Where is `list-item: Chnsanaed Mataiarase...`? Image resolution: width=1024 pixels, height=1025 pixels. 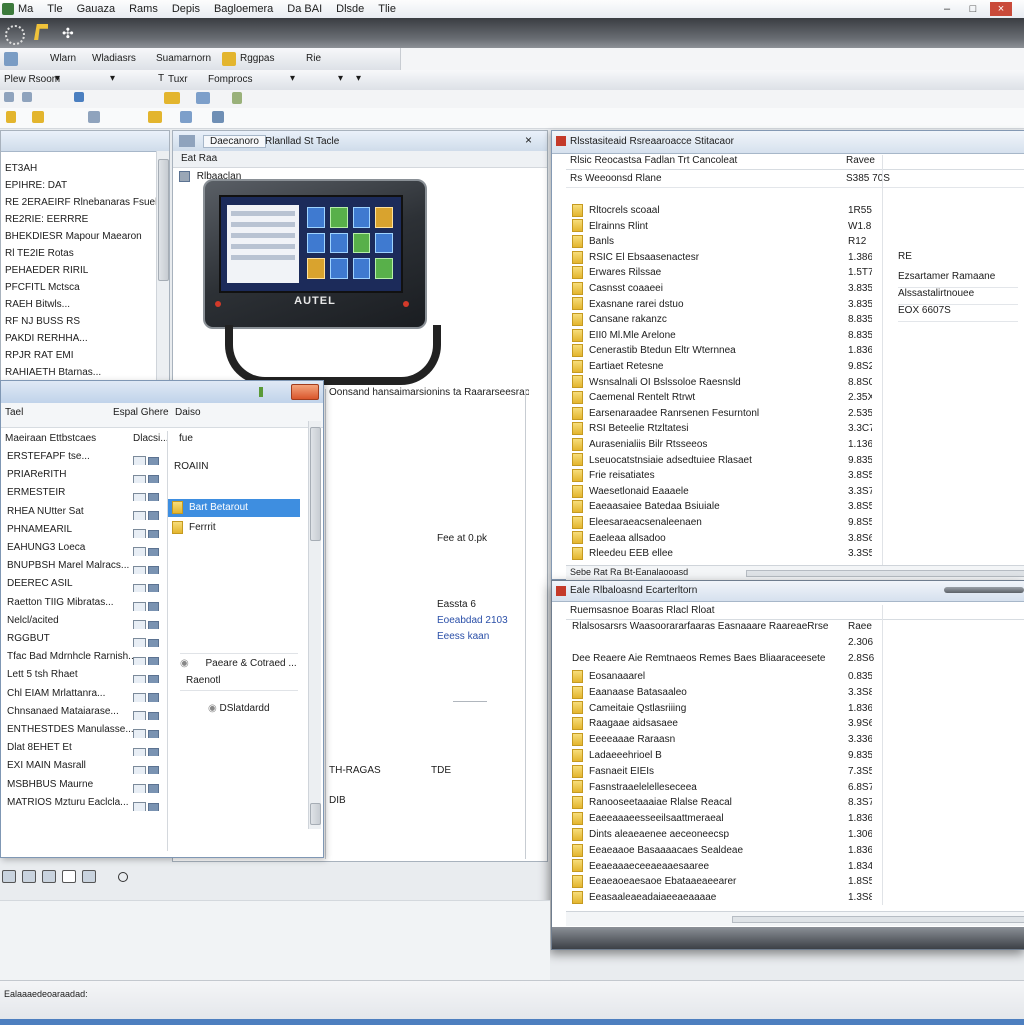
list-item: Chnsanaed Mataiarase... is located at coordinates (83, 712).